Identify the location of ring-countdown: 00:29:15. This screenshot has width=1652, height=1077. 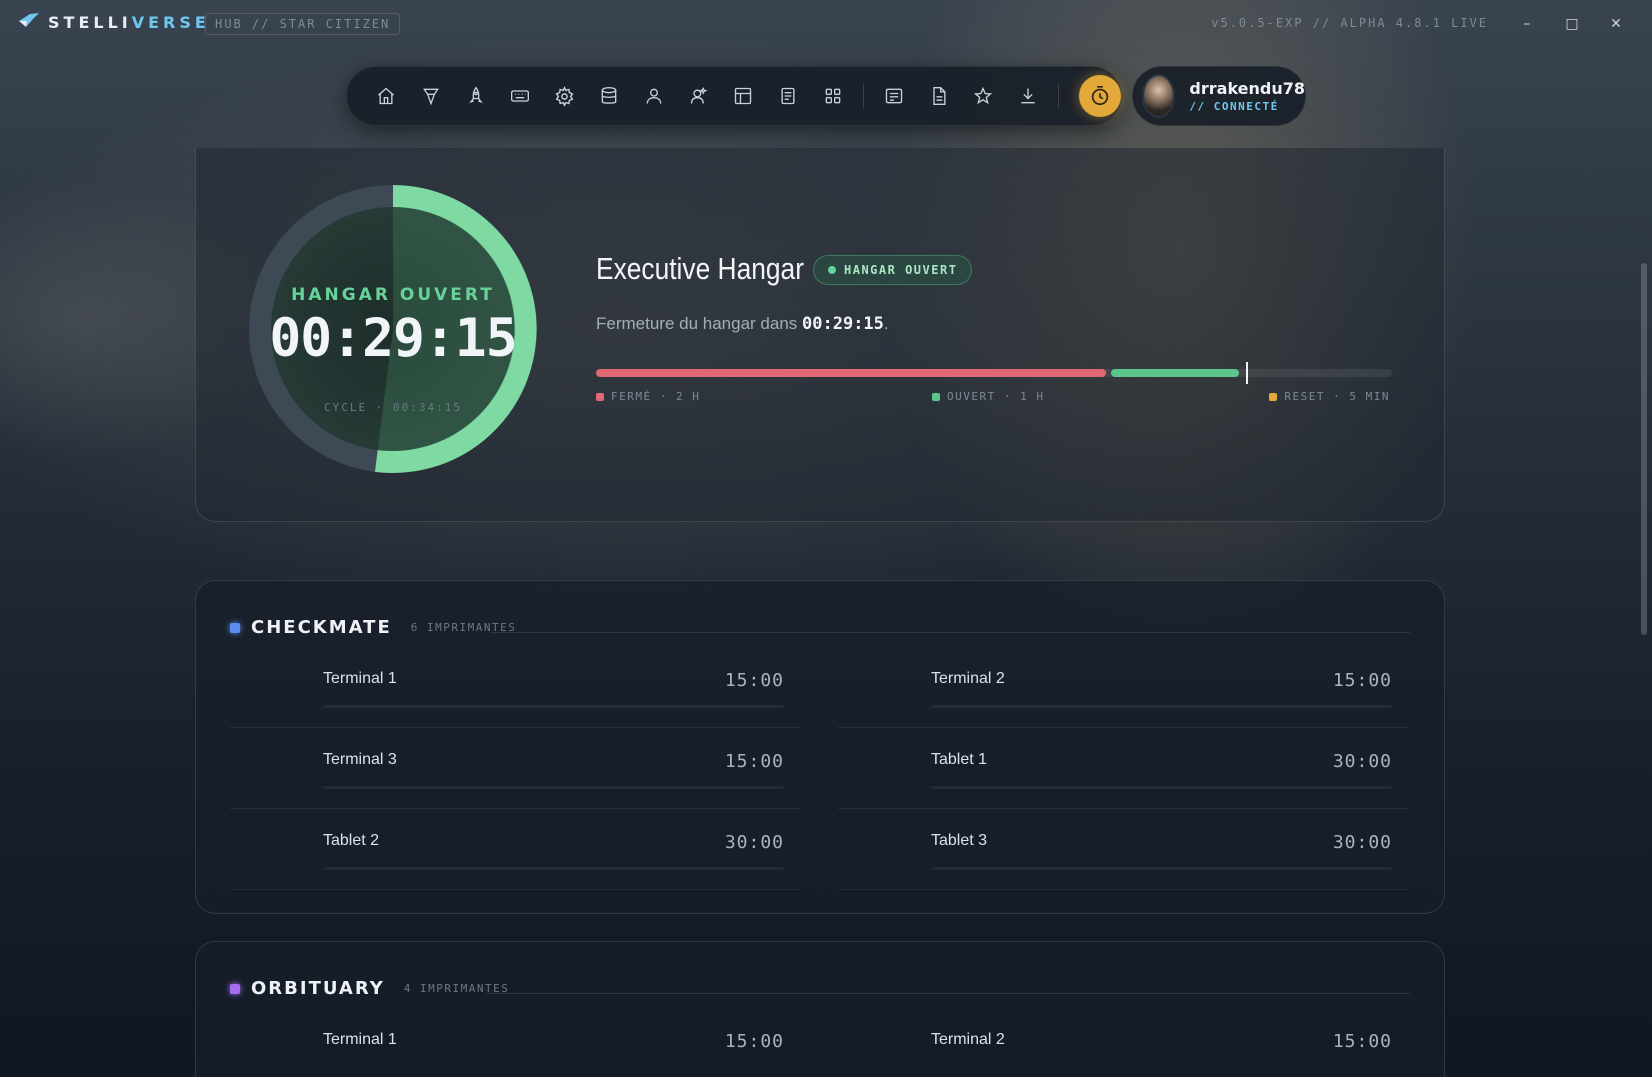
(393, 338).